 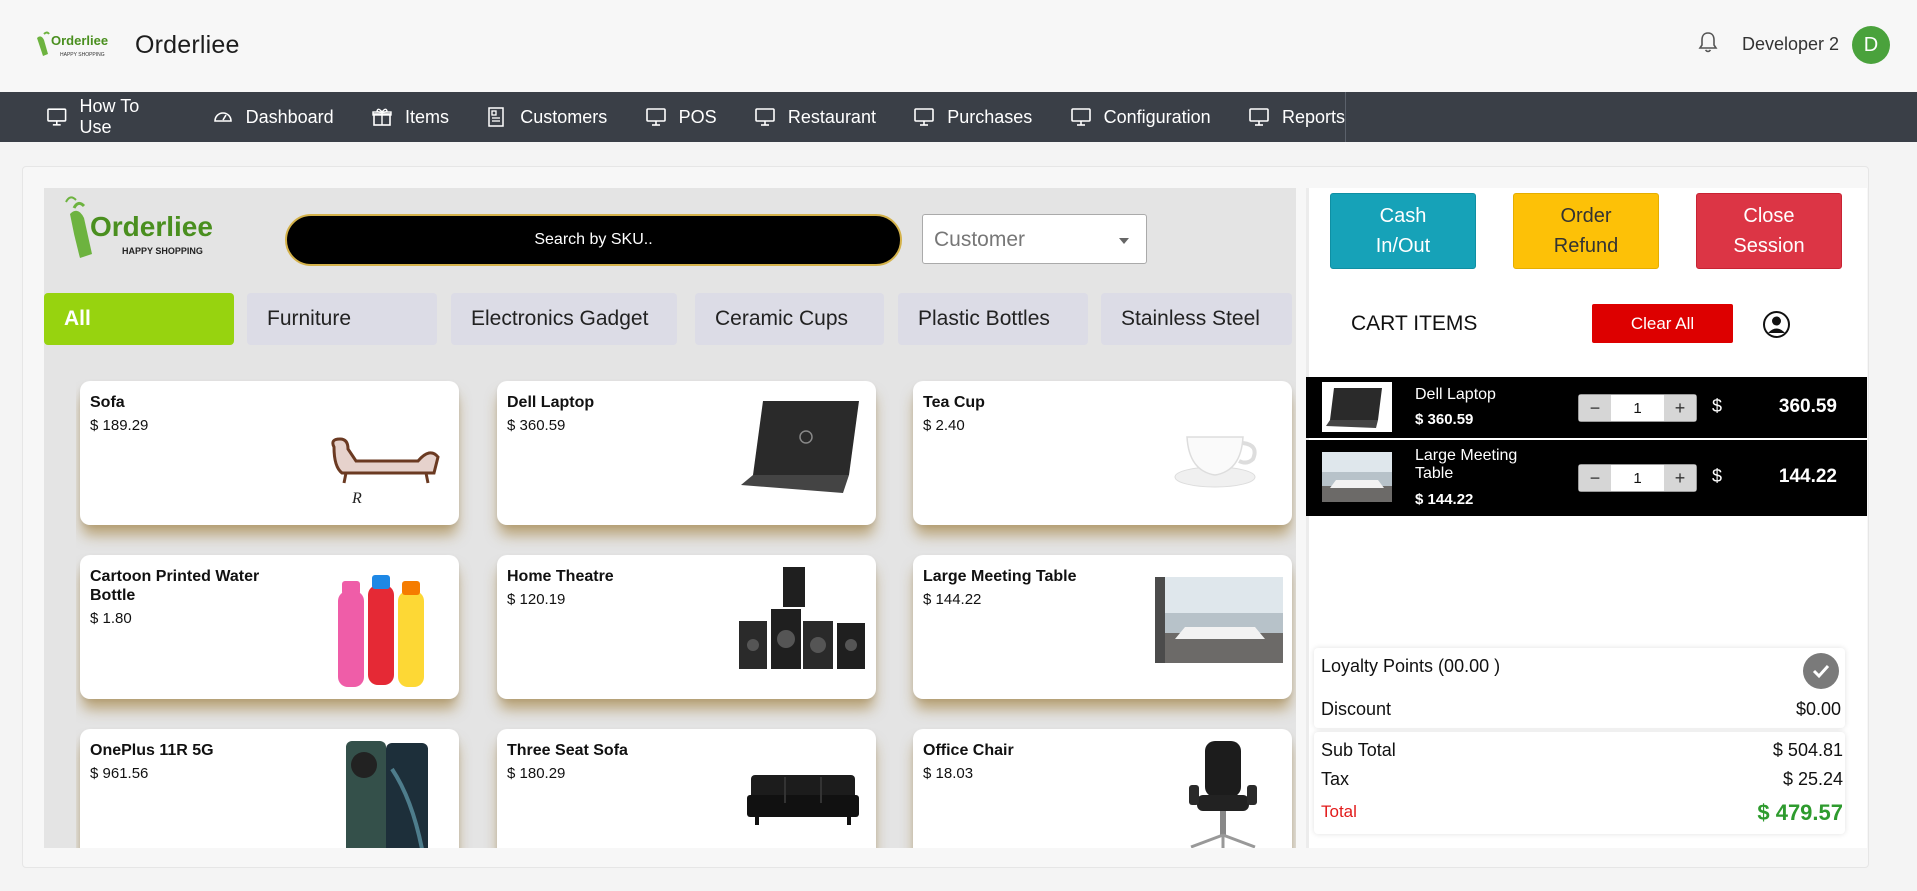 What do you see at coordinates (952, 599) in the screenshot?
I see `product-price: $ 144.22` at bounding box center [952, 599].